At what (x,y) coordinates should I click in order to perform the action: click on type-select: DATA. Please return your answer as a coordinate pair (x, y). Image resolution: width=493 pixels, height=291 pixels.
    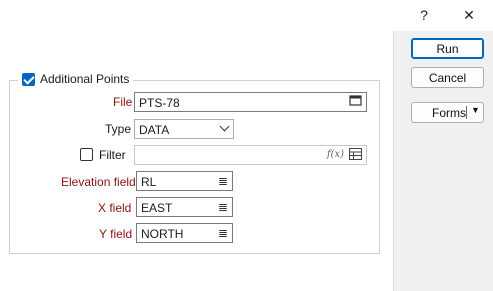
    Looking at the image, I should click on (184, 129).